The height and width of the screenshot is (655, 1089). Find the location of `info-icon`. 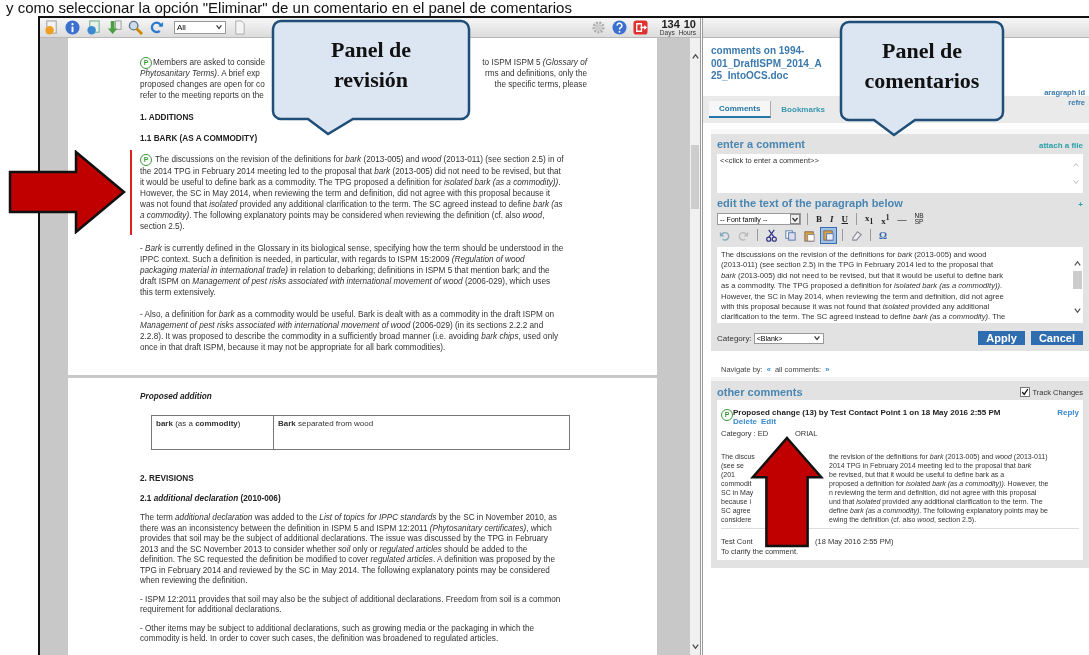

info-icon is located at coordinates (72, 27).